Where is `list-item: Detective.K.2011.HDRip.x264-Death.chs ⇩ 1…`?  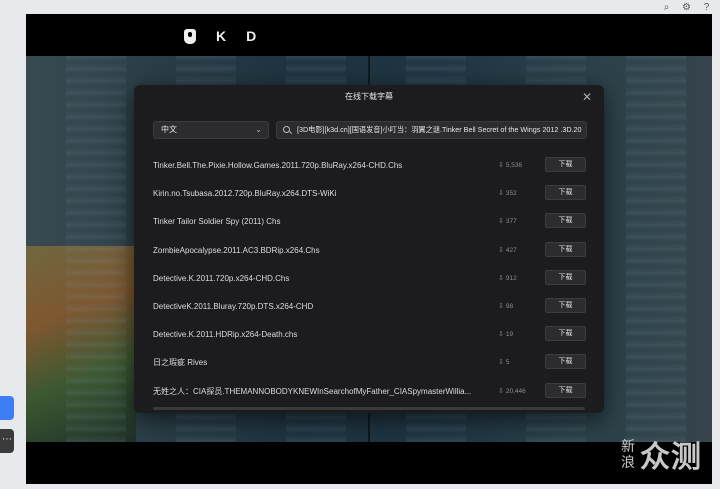
list-item: Detective.K.2011.HDRip.x264-Death.chs ⇩ 1… is located at coordinates (369, 335).